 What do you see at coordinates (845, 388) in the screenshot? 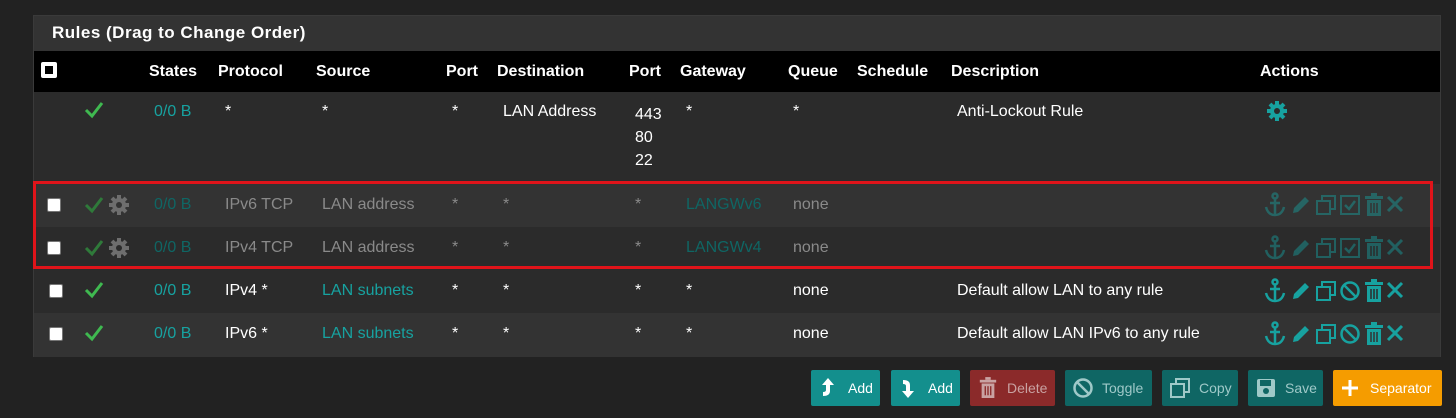
I see `add-top-button: Add` at bounding box center [845, 388].